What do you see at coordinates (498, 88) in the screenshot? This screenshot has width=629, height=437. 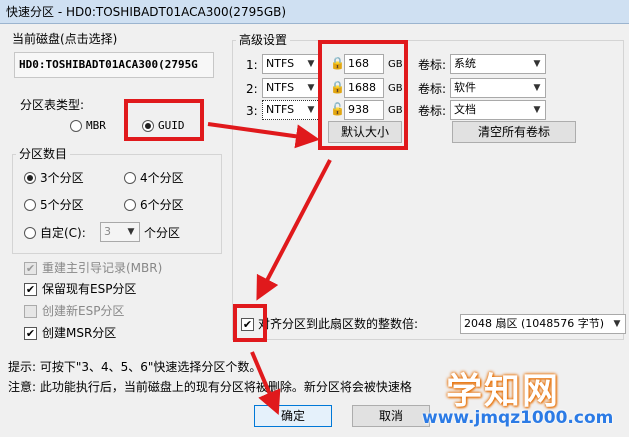 I see `row-2-volume-select: 软件 ▼` at bounding box center [498, 88].